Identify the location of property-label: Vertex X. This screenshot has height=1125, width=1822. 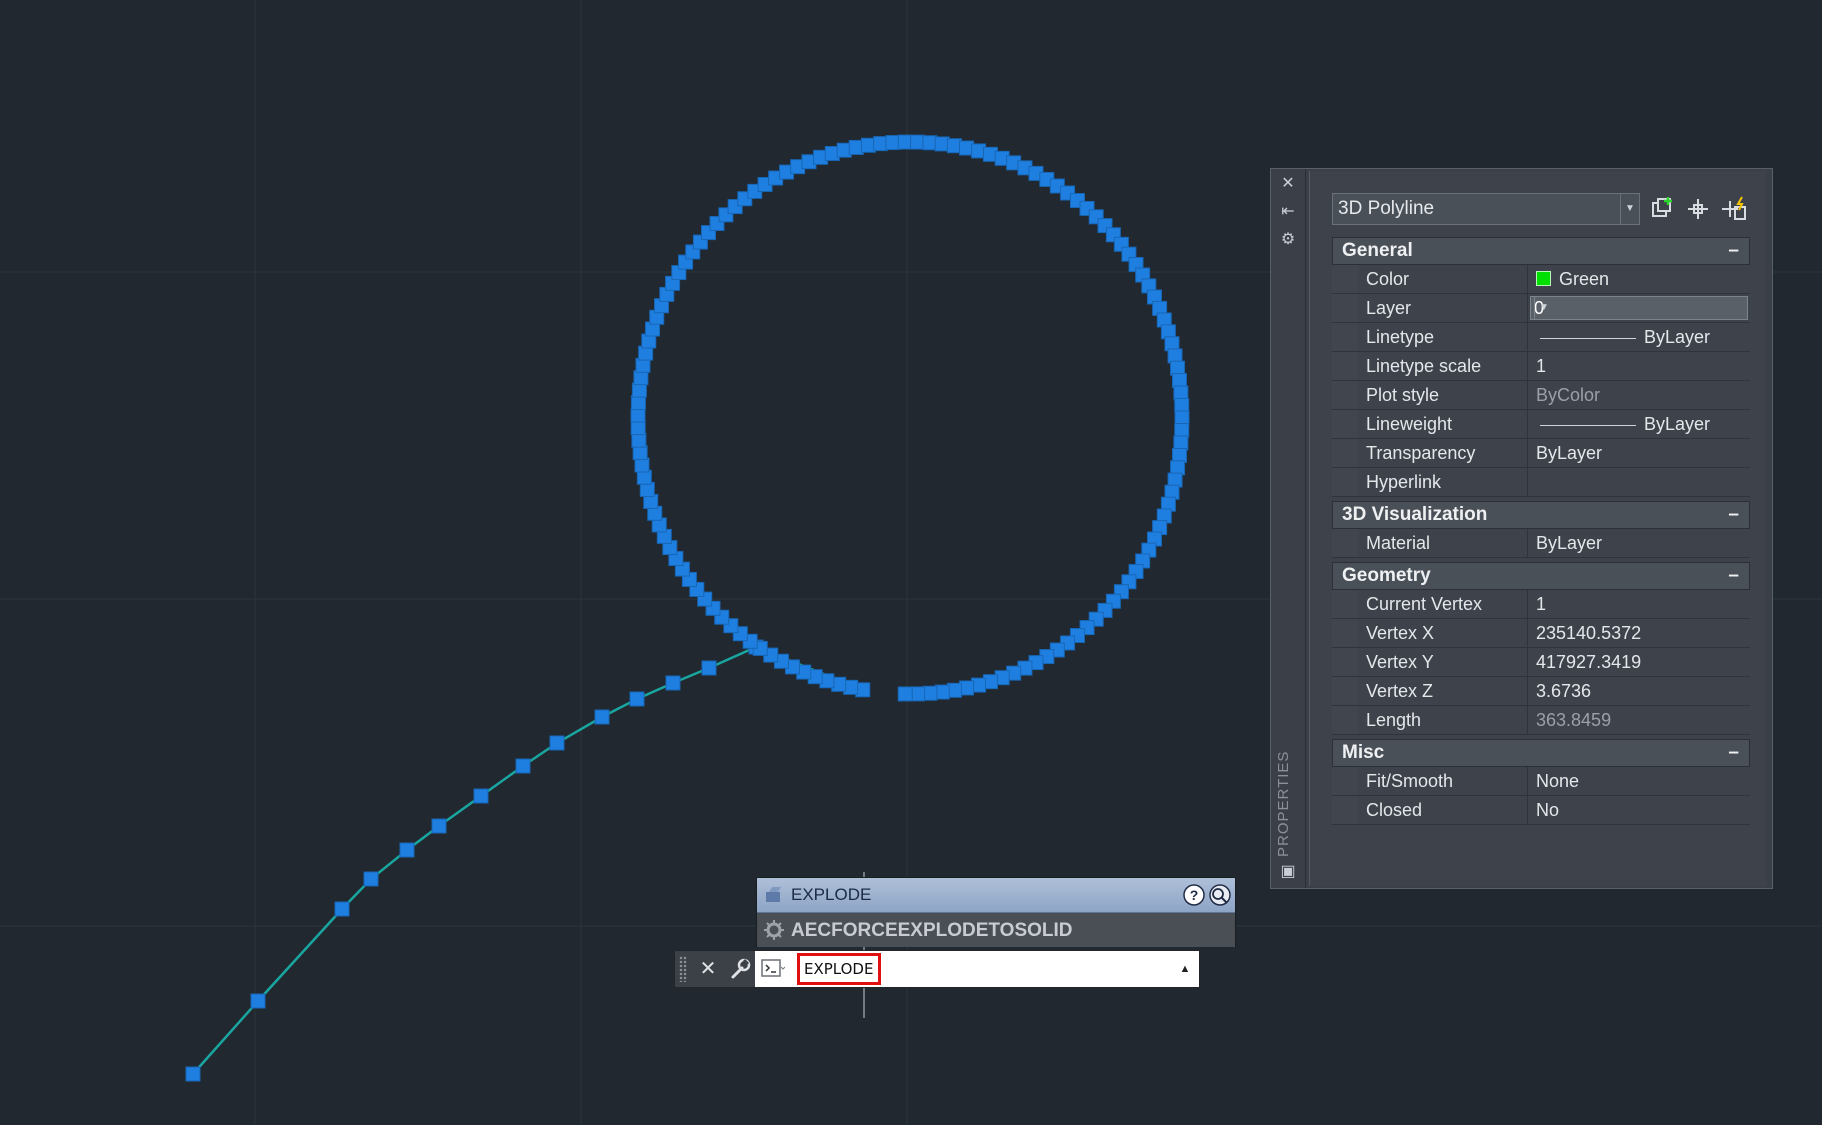
(1443, 633).